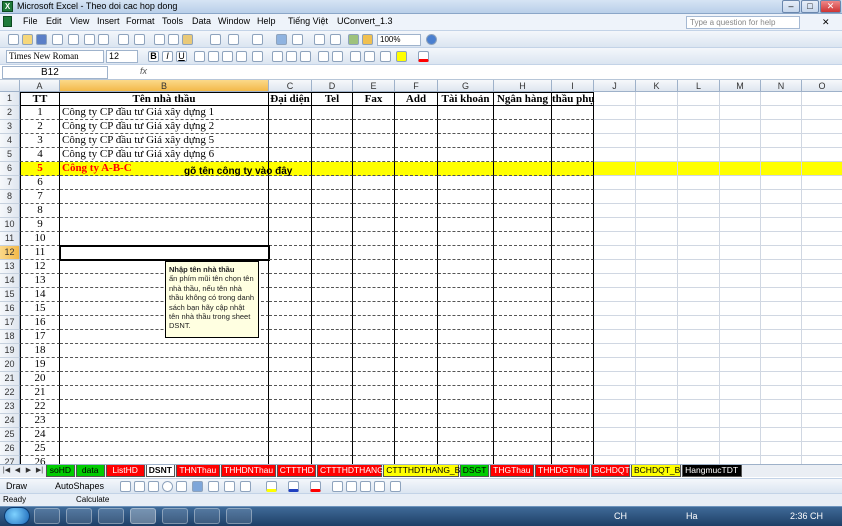  What do you see at coordinates (511, 471) in the screenshot?
I see `sheet-tab-thgthau: THGThau` at bounding box center [511, 471].